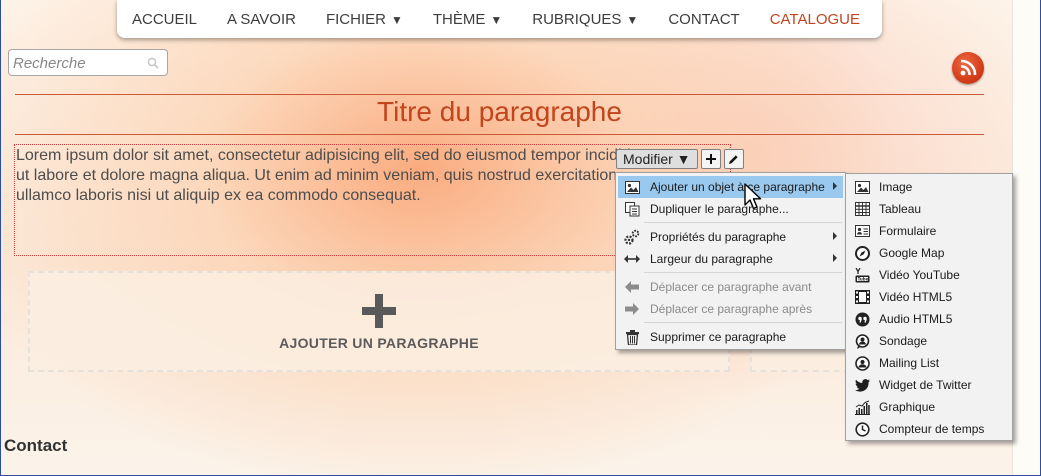 The image size is (1041, 476). What do you see at coordinates (919, 275) in the screenshot?
I see `submenu-item-label: Vidéo YouTube` at bounding box center [919, 275].